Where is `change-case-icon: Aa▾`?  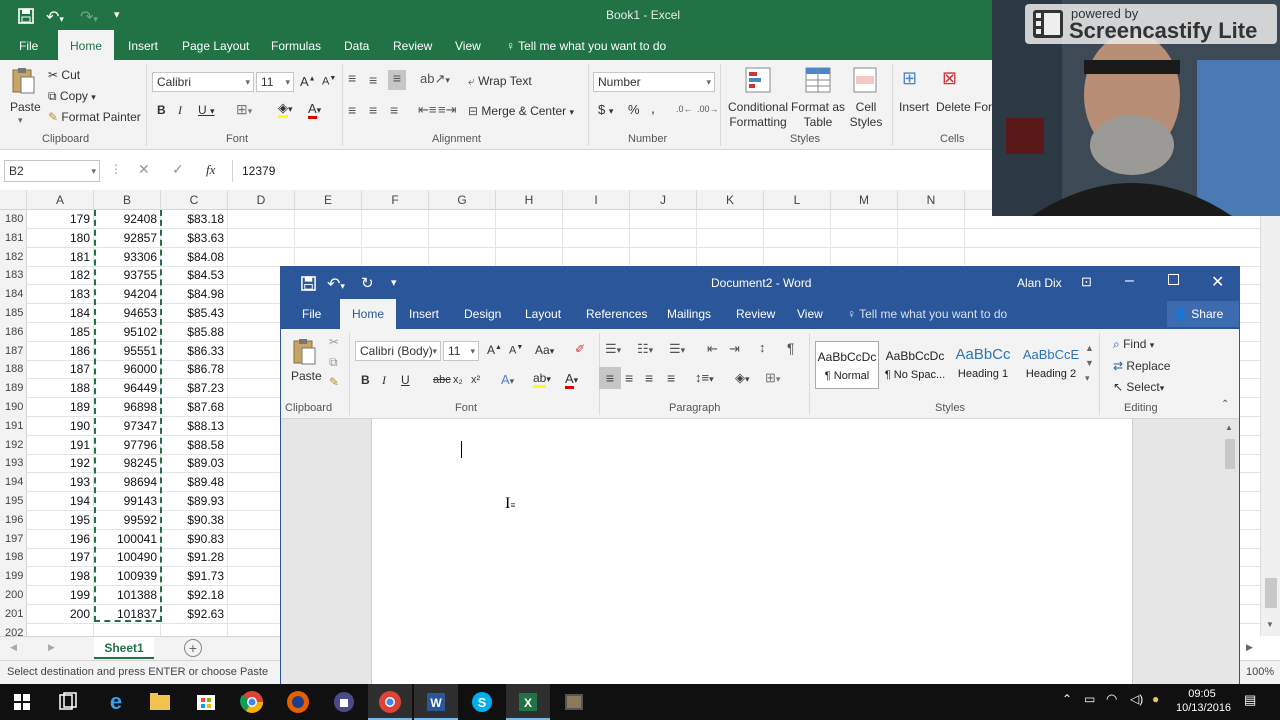 change-case-icon: Aa▾ is located at coordinates (544, 350).